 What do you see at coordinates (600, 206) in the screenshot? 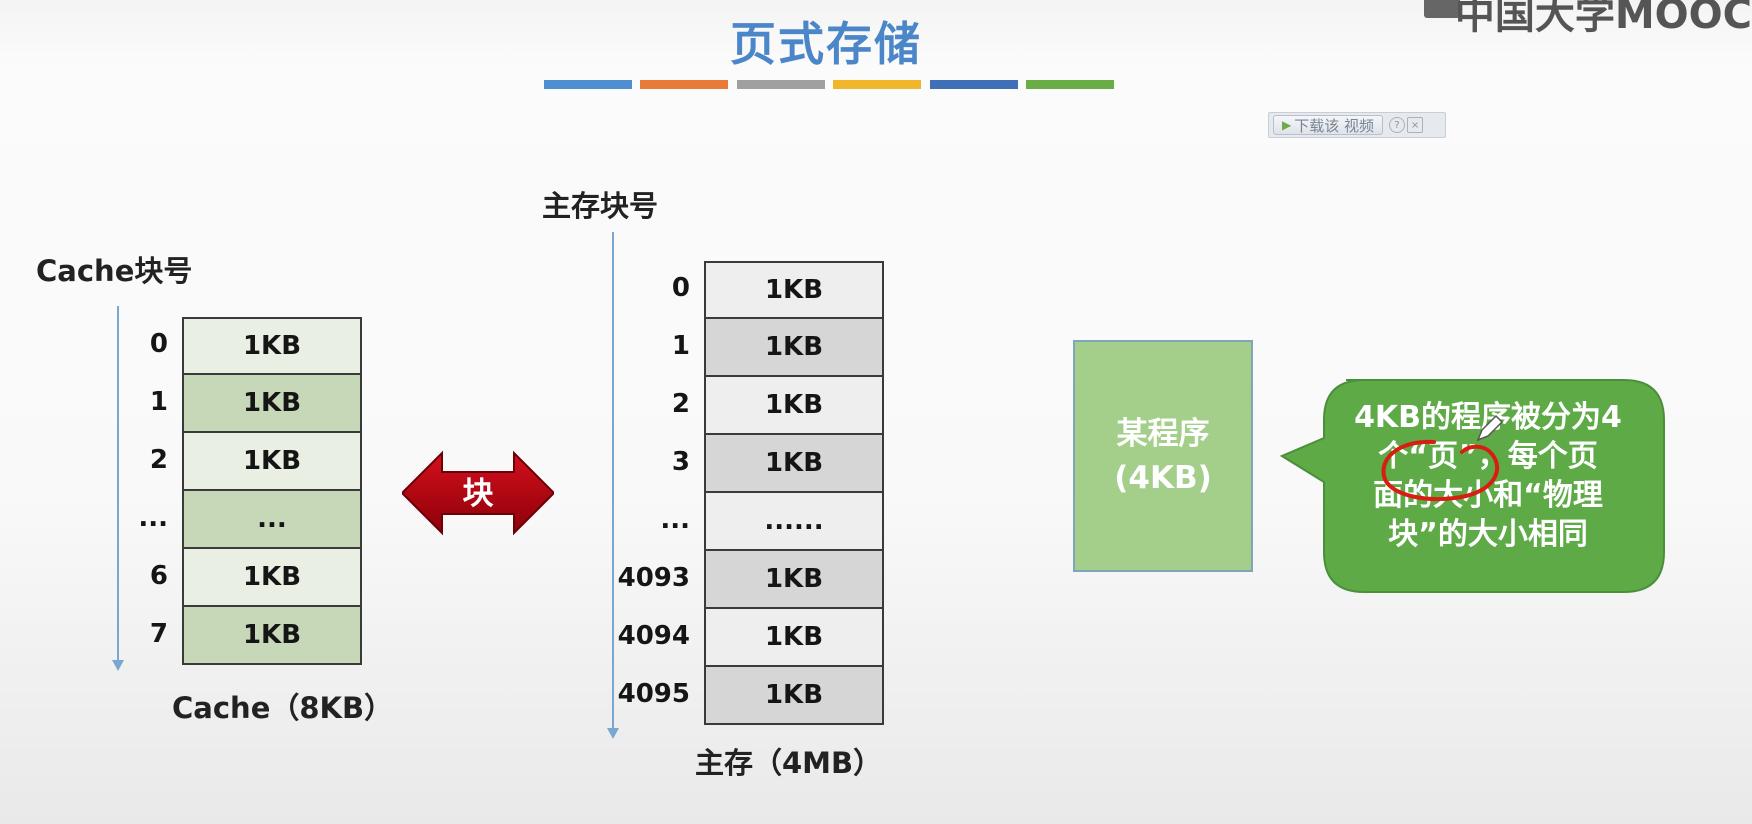
I see `main-memory-heading: 主存块号` at bounding box center [600, 206].